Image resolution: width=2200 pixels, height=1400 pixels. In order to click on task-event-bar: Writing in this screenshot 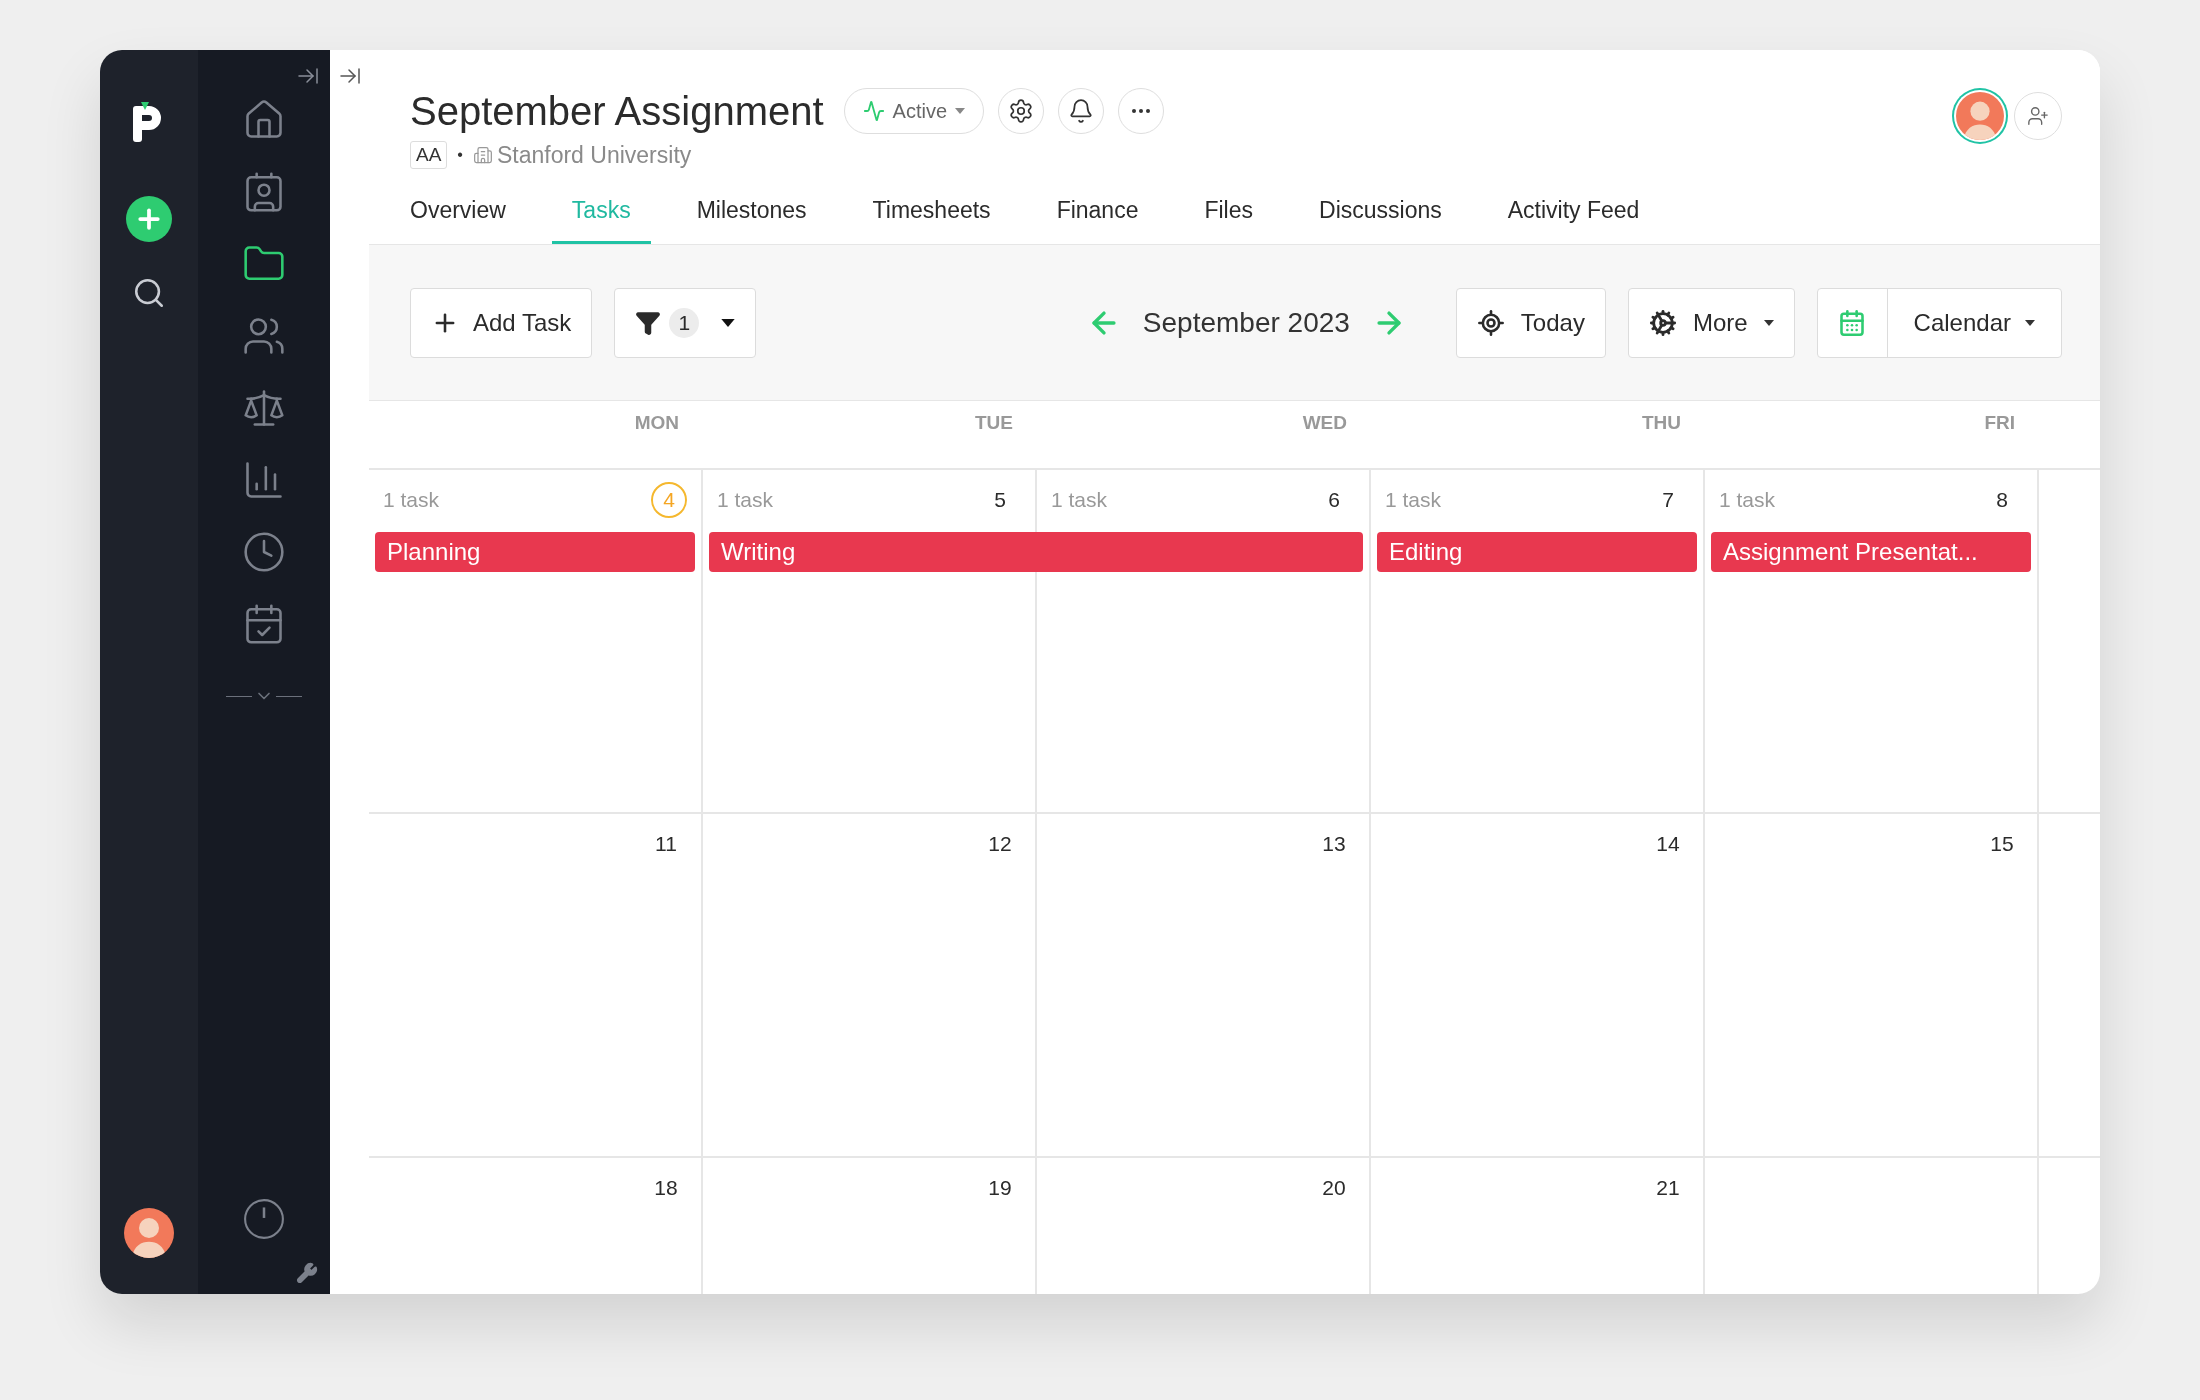, I will do `click(1036, 552)`.